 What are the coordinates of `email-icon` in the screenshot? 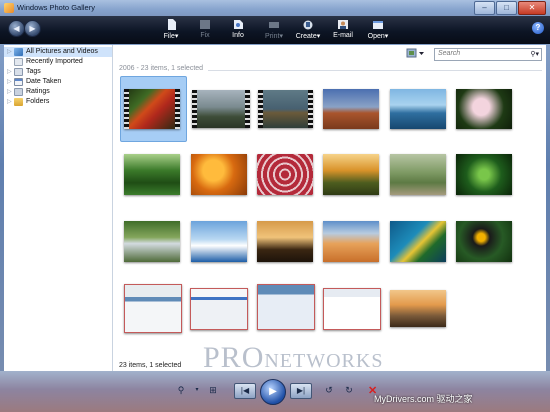 It's located at (343, 24).